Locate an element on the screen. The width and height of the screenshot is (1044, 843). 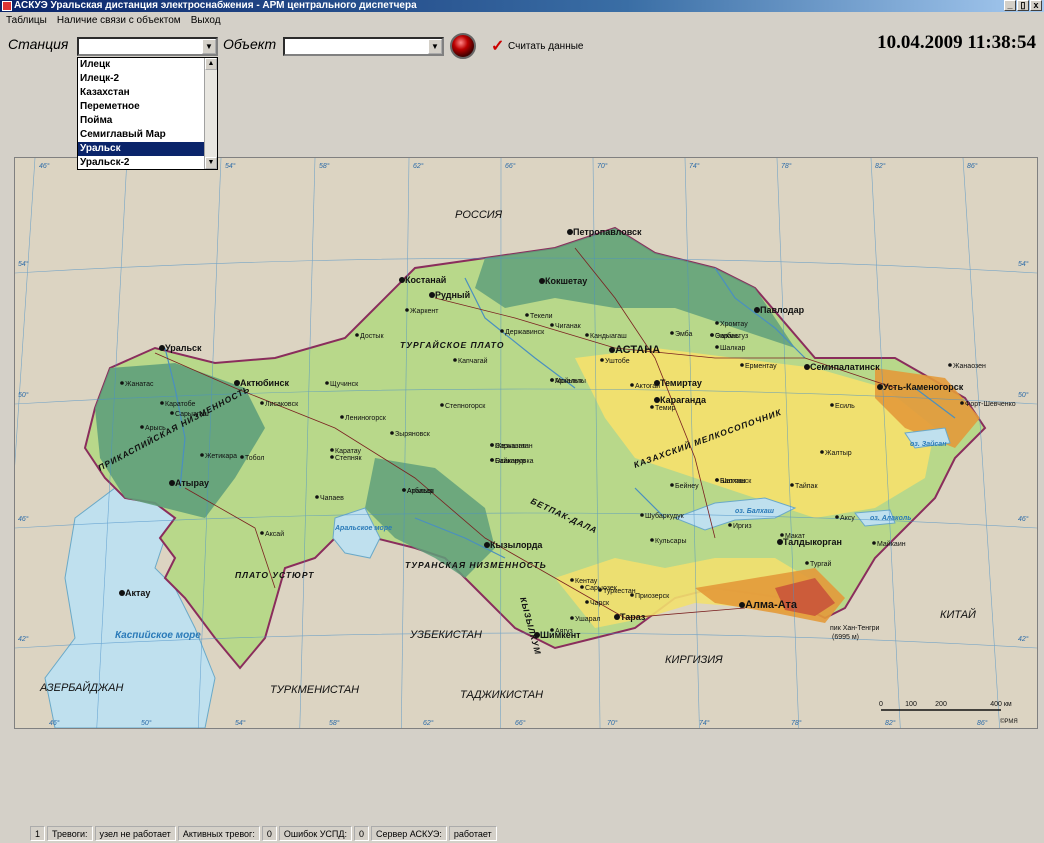
small-city-label: Атбасар is located at coordinates (420, 491).